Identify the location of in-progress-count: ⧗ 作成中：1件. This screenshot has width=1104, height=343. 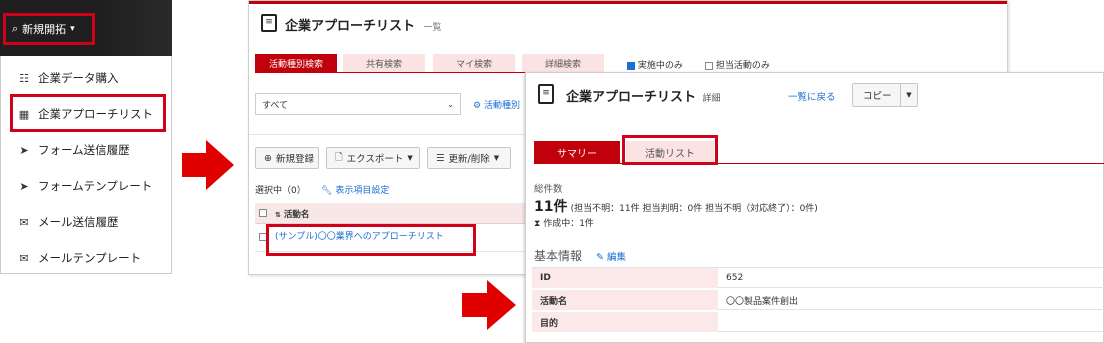
(564, 224).